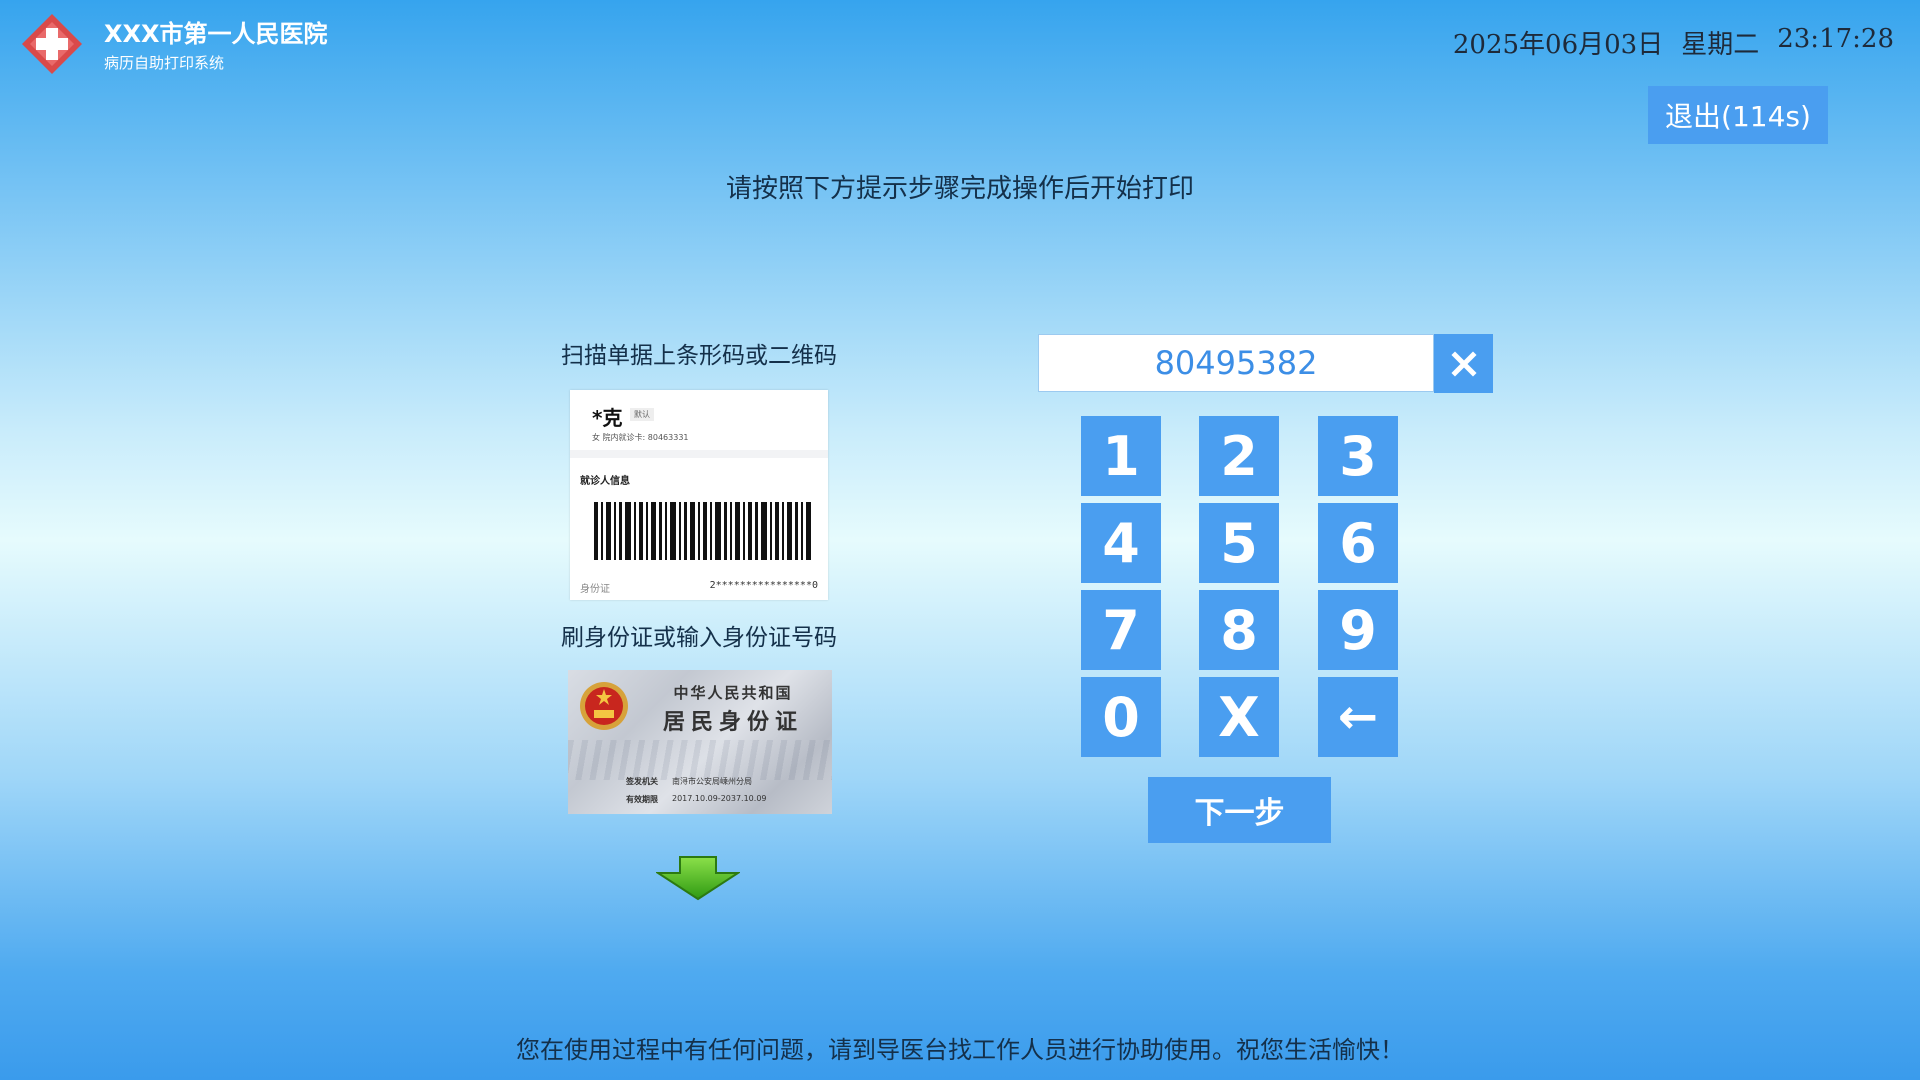 Image resolution: width=1920 pixels, height=1080 pixels. Describe the element at coordinates (763, 585) in the screenshot. I see `id-value: 2****************0` at that location.